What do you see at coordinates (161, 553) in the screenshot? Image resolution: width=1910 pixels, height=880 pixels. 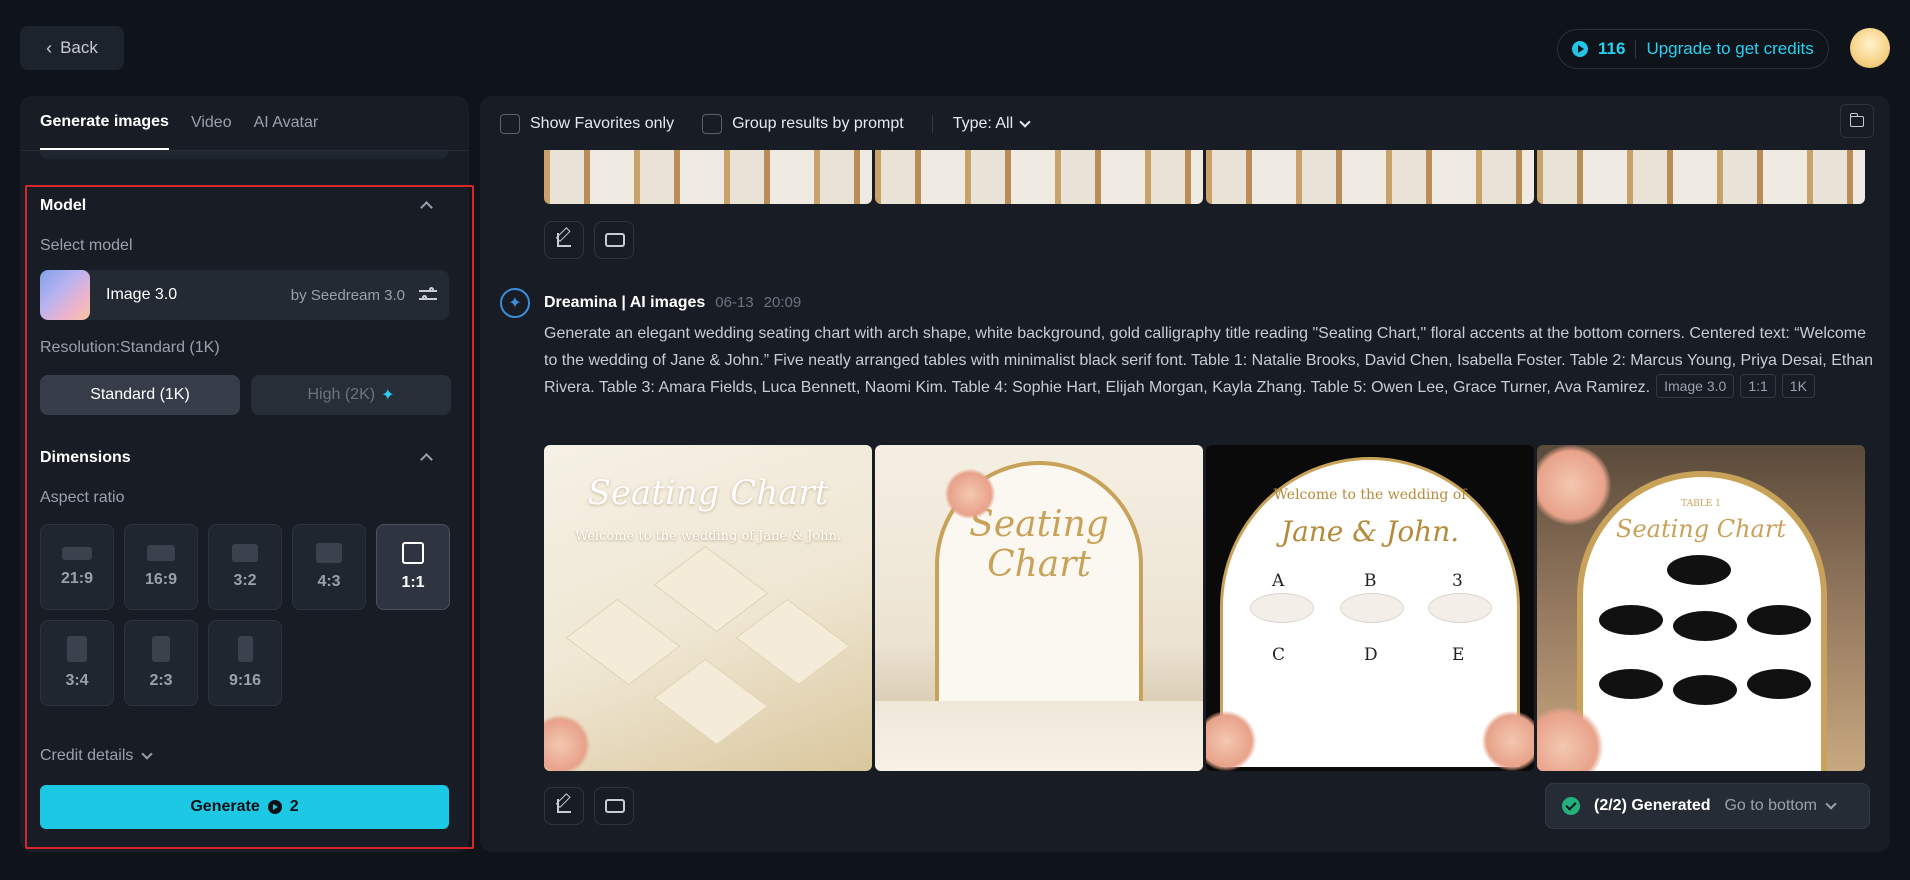 I see `ratio-16-9-icon` at bounding box center [161, 553].